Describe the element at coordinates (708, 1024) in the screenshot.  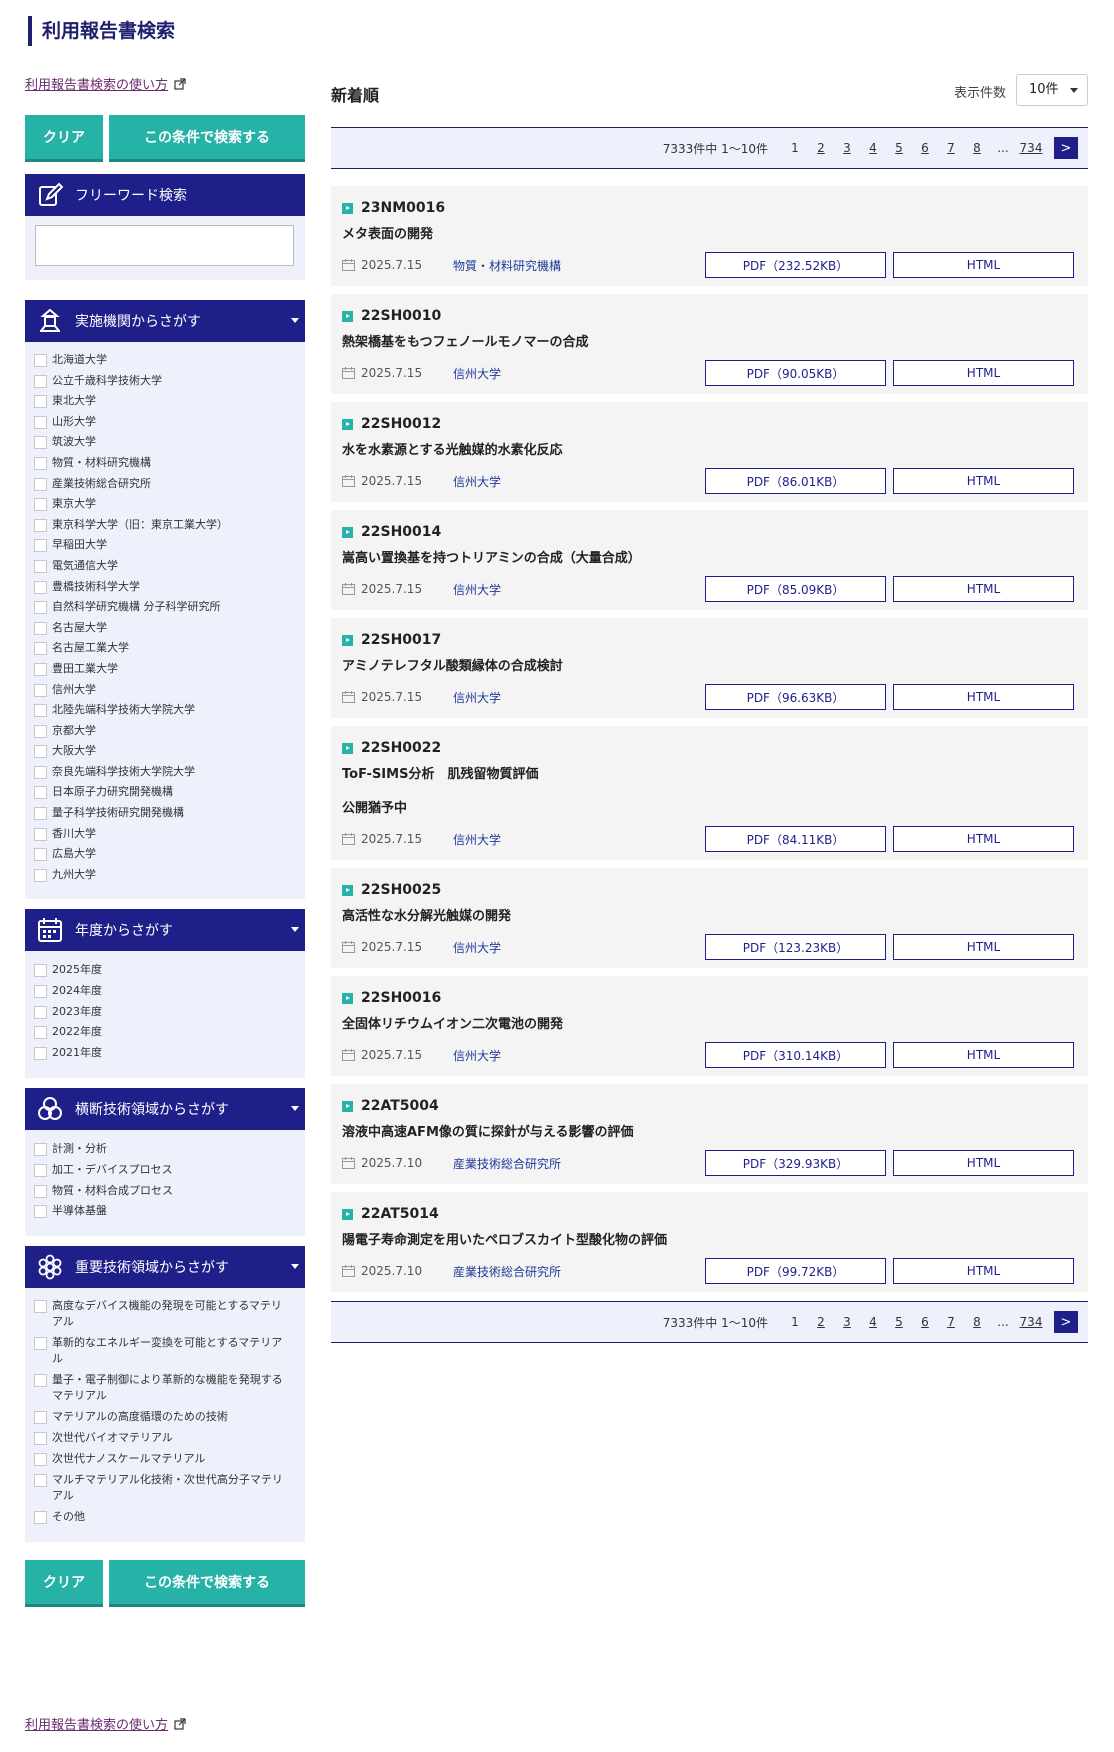
I see `report-title: 全固体リチウムイオン二次電池の開発` at that location.